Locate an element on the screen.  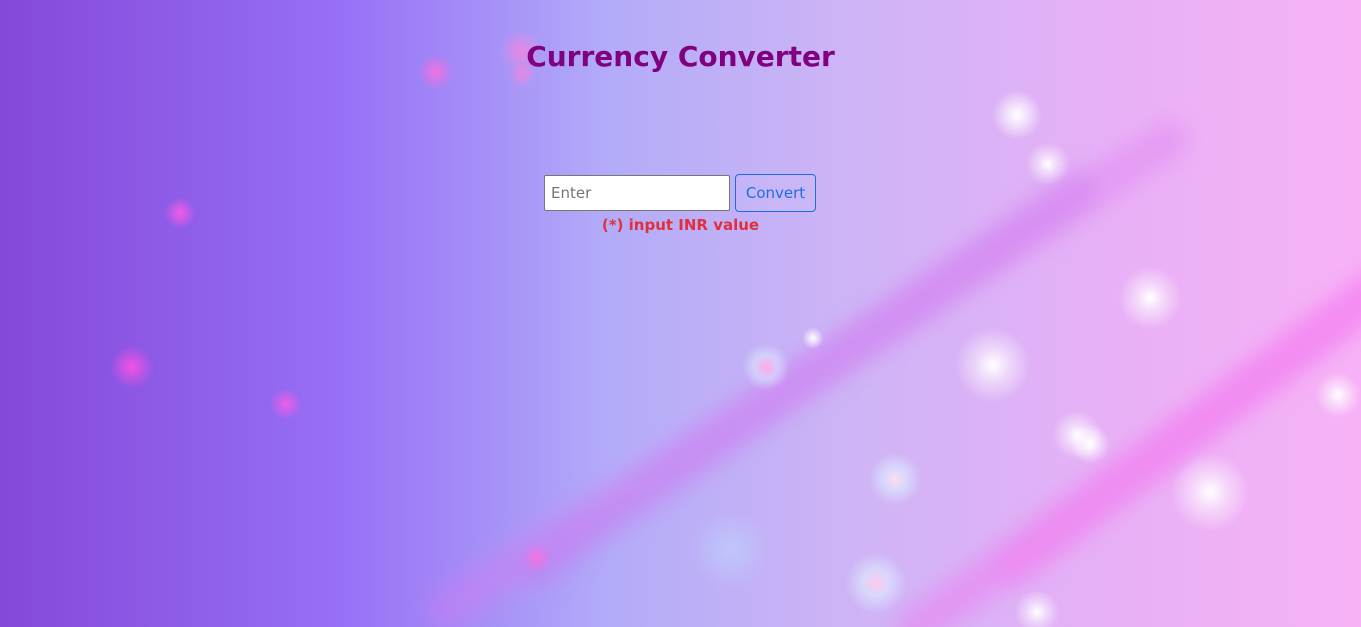
converter-form: Convert is located at coordinates (680, 193).